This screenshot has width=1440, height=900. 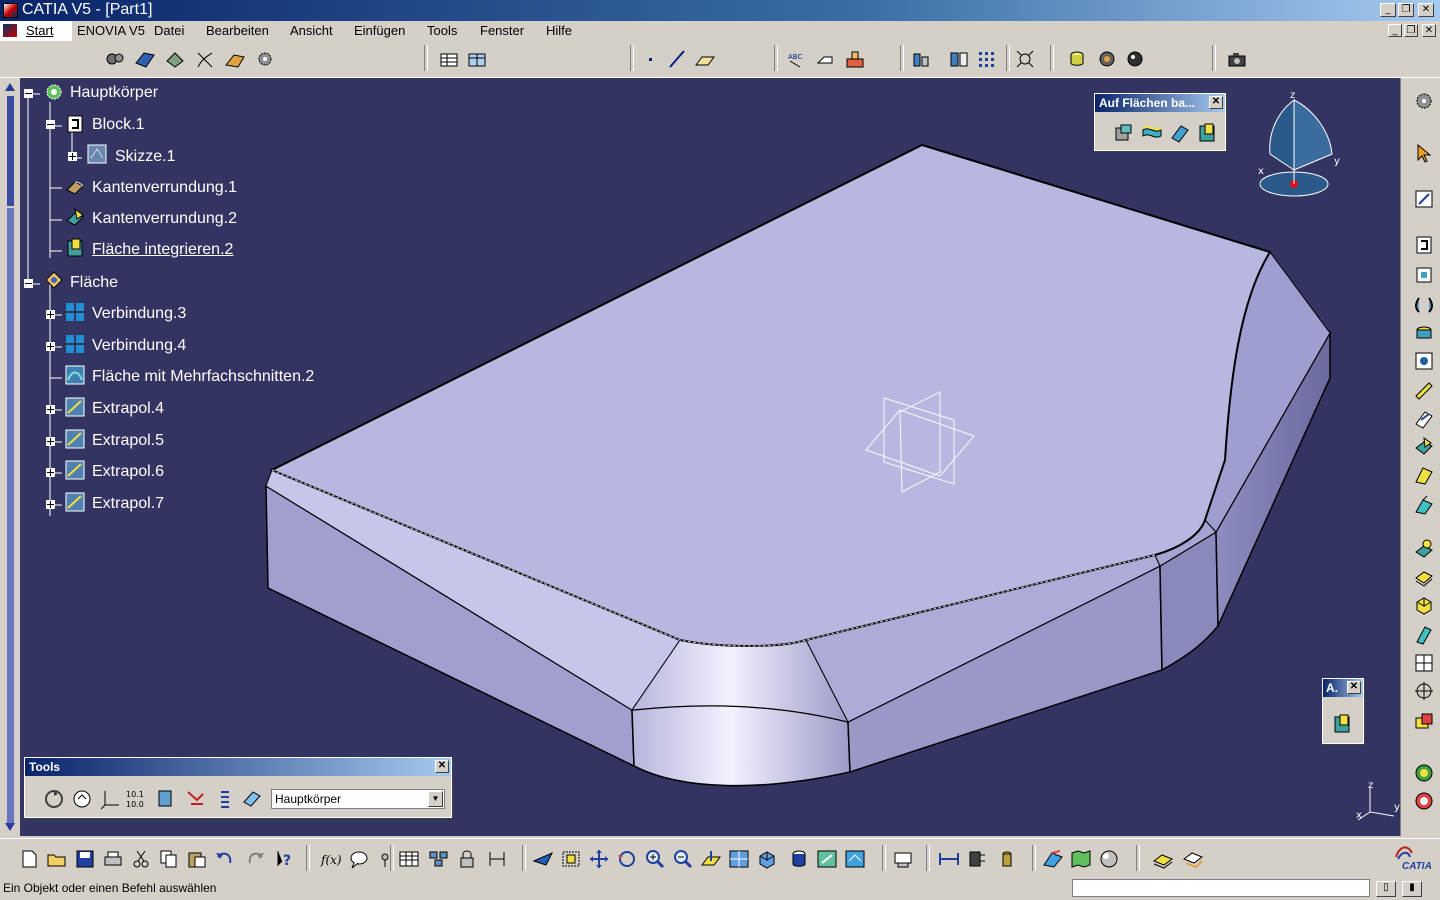 What do you see at coordinates (29, 859) in the screenshot?
I see `new-file-icon` at bounding box center [29, 859].